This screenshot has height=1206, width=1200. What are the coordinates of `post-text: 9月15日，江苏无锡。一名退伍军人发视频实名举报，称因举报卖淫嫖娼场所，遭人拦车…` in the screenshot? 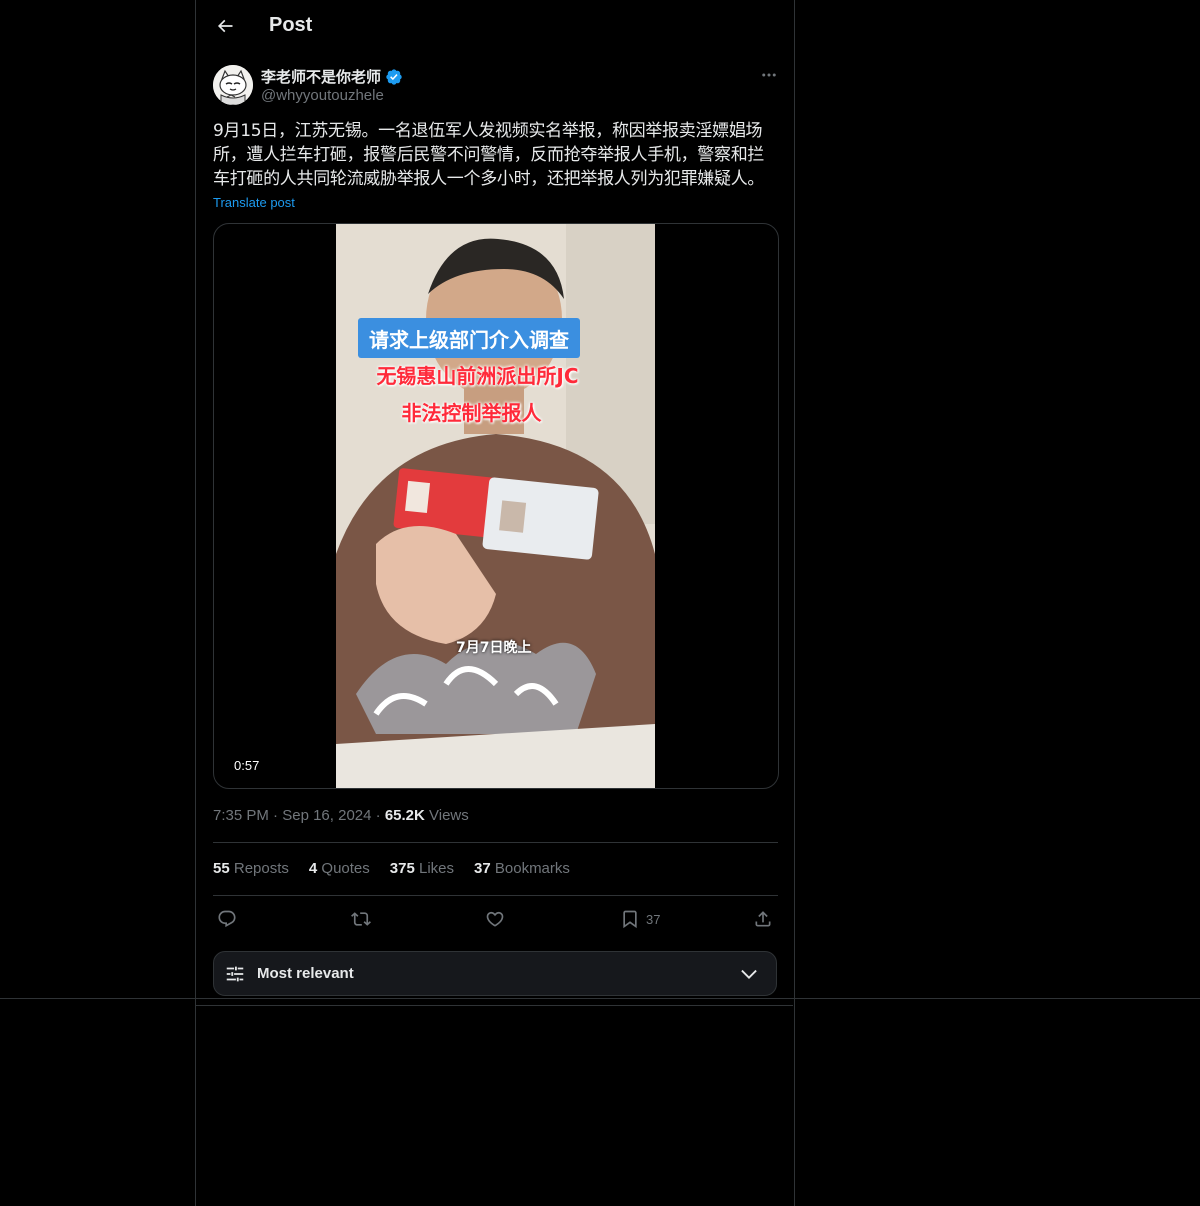 It's located at (489, 155).